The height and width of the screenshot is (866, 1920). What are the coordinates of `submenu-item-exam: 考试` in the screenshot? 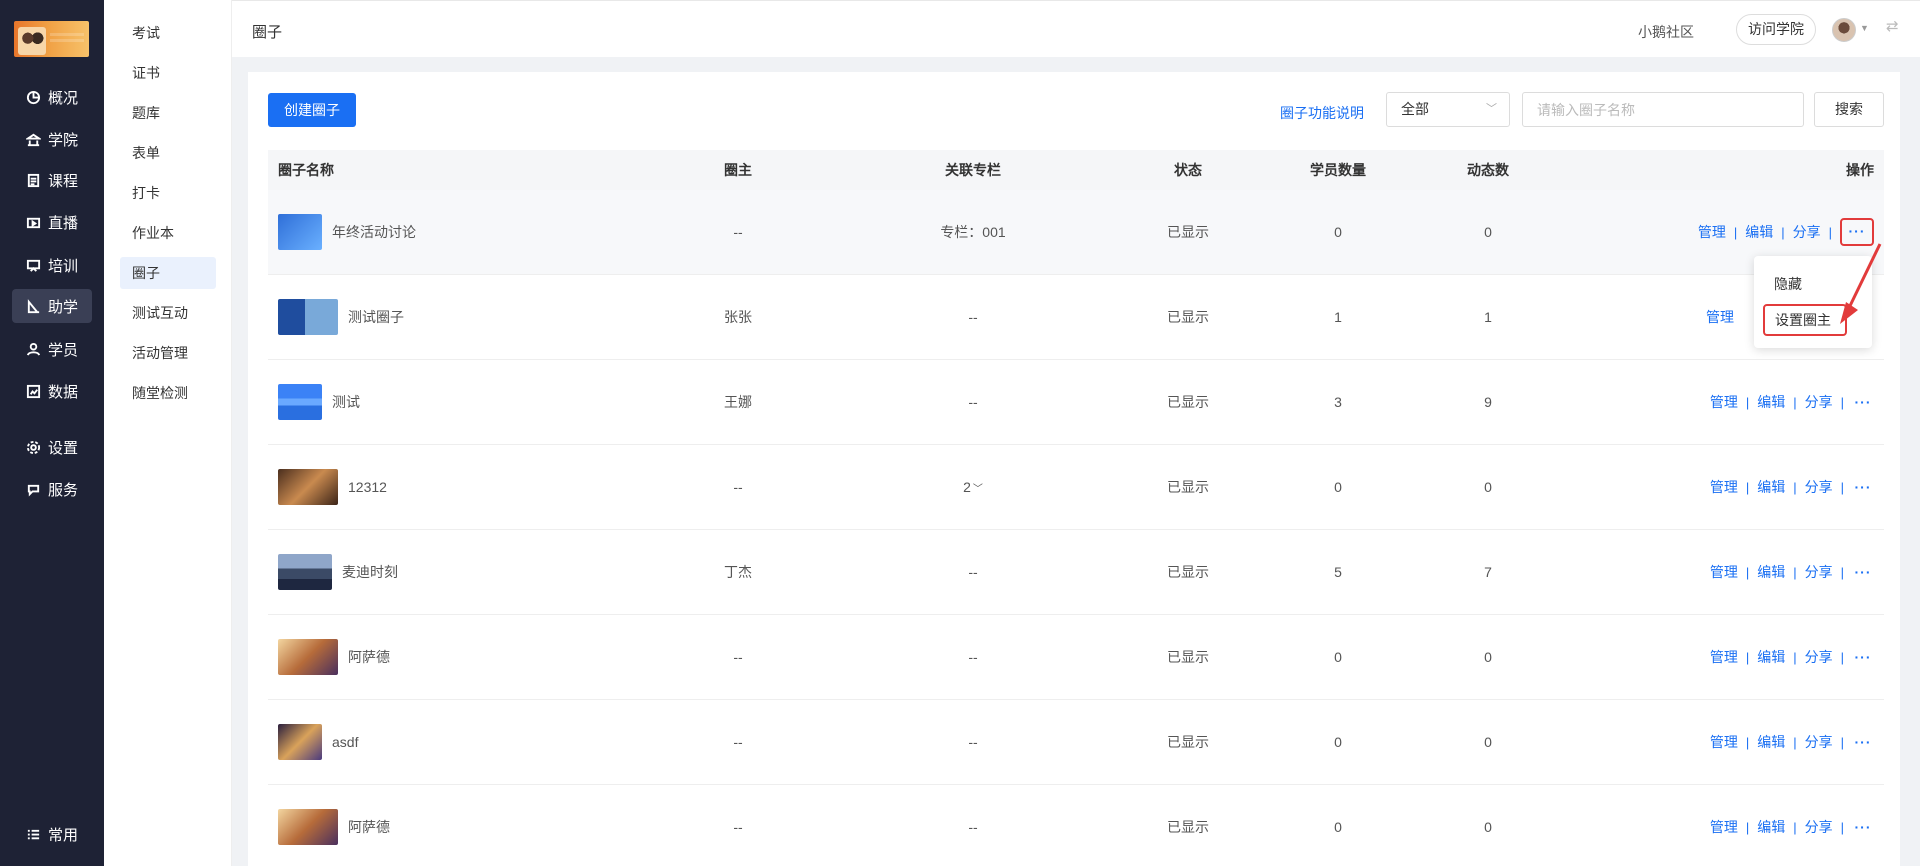 It's located at (168, 33).